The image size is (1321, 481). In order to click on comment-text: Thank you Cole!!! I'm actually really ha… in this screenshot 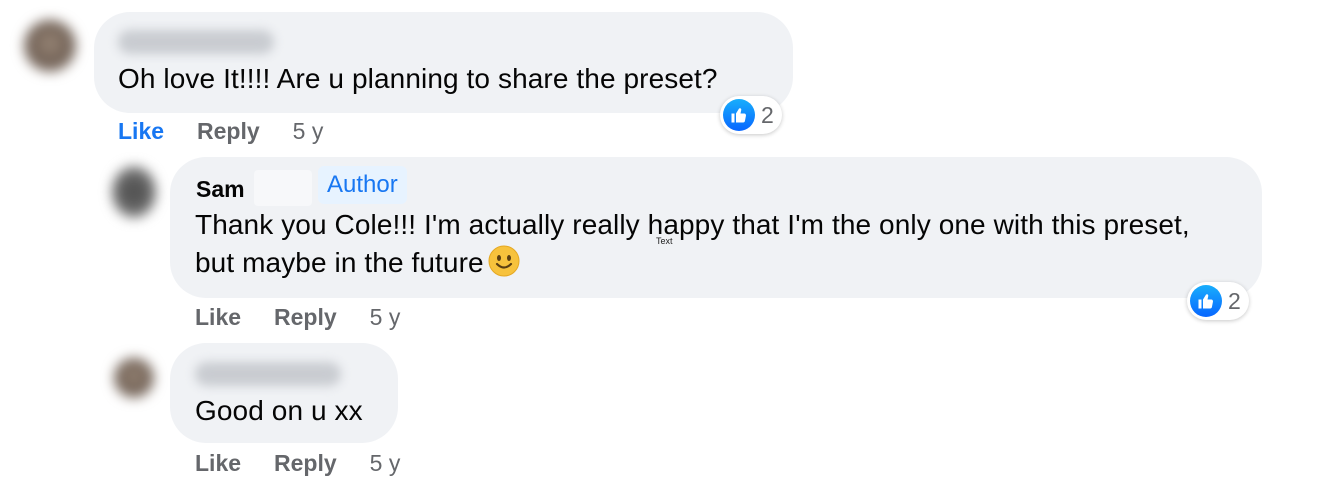, I will do `click(692, 243)`.